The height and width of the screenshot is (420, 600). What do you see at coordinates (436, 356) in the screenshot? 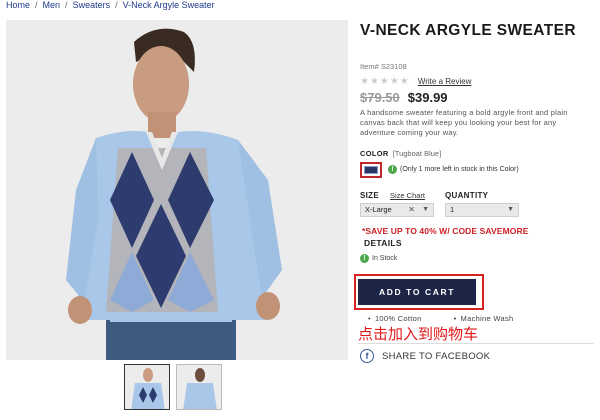
I see `share-facebook-label: SHARE TO FACEBOOK` at bounding box center [436, 356].